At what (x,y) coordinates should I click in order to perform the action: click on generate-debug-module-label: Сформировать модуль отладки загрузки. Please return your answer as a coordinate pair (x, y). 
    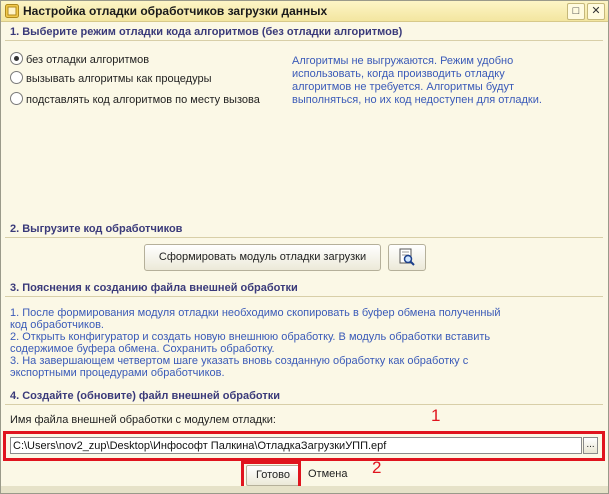
    Looking at the image, I should click on (262, 257).